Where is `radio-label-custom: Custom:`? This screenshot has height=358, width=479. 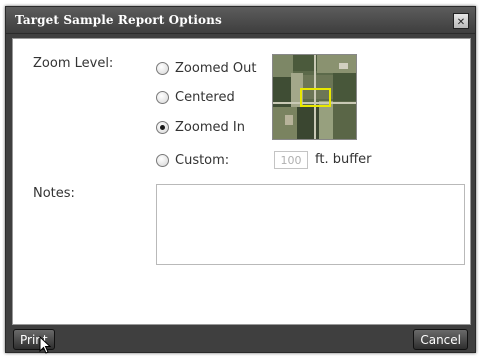 radio-label-custom: Custom: is located at coordinates (202, 160).